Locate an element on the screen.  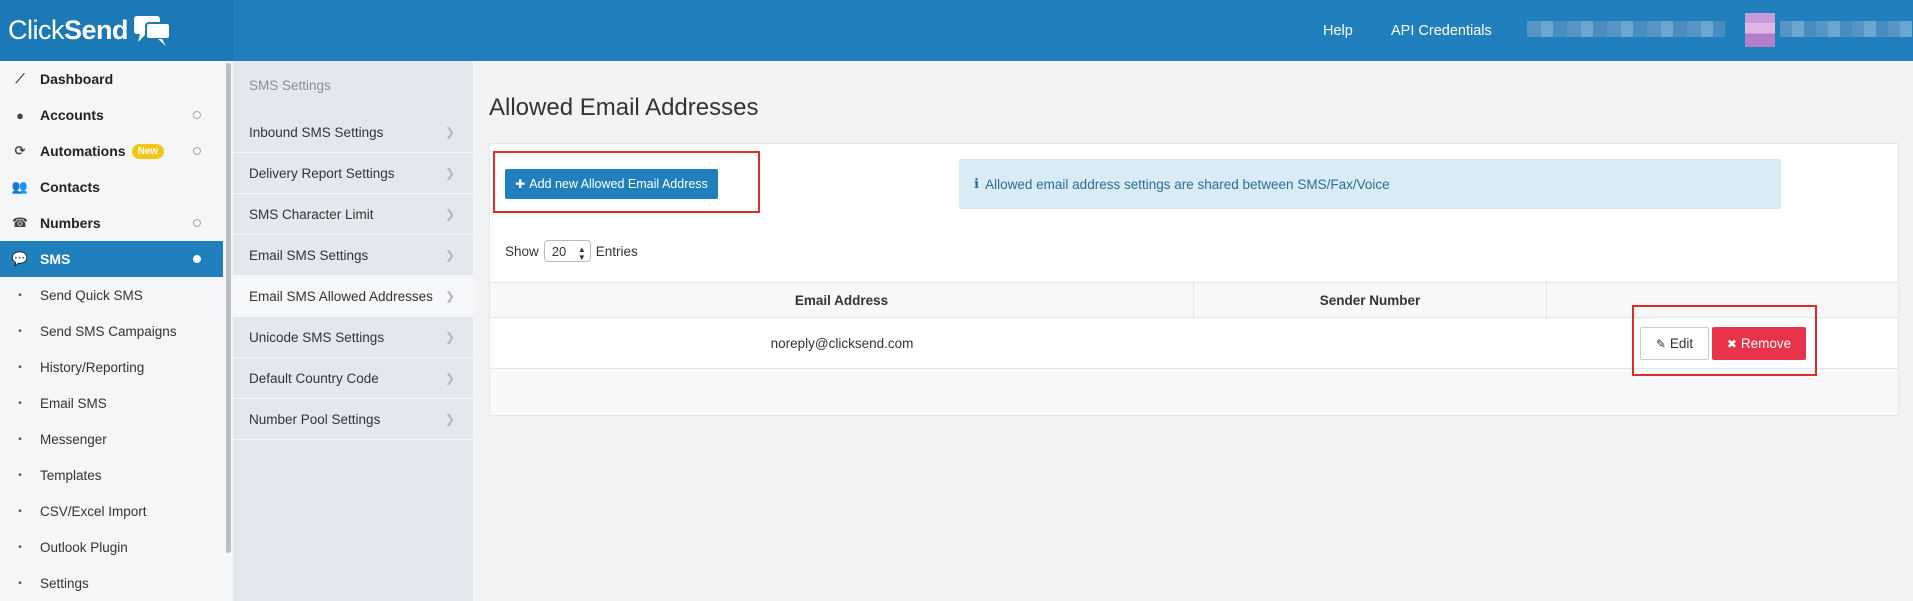
page-size-value: 20 is located at coordinates (559, 251).